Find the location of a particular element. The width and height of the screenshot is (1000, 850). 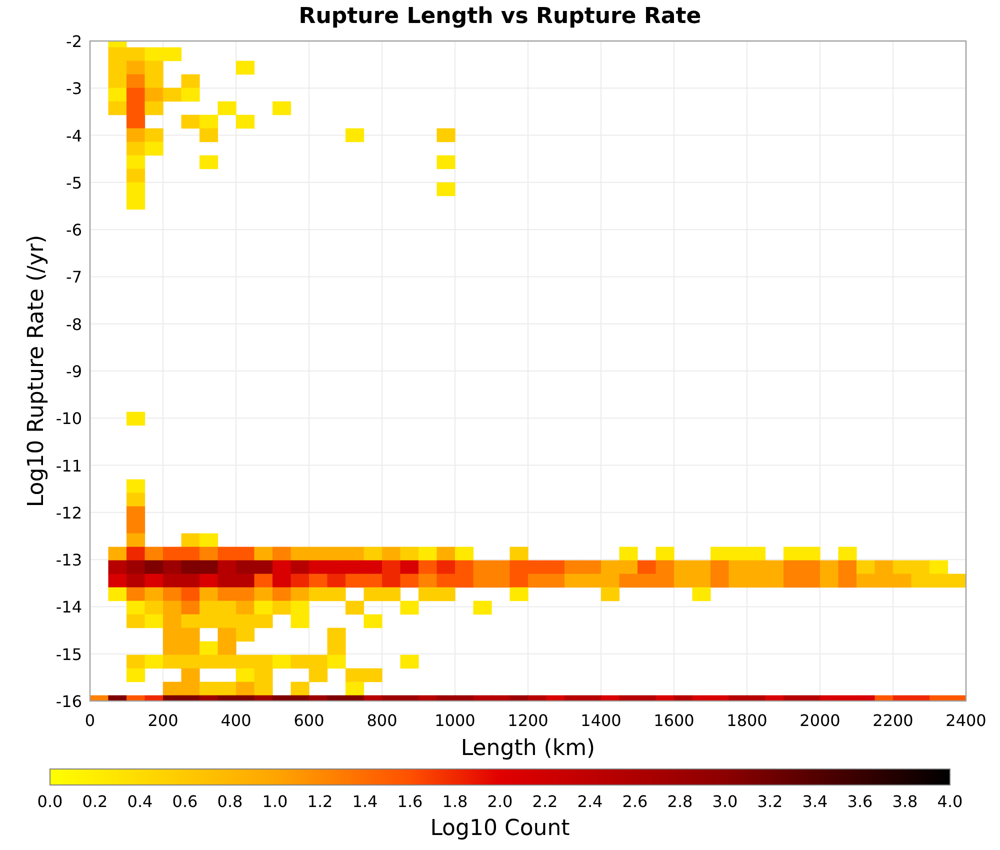

chart-title: Rupture Length vs Rupture Rate is located at coordinates (500, 16).